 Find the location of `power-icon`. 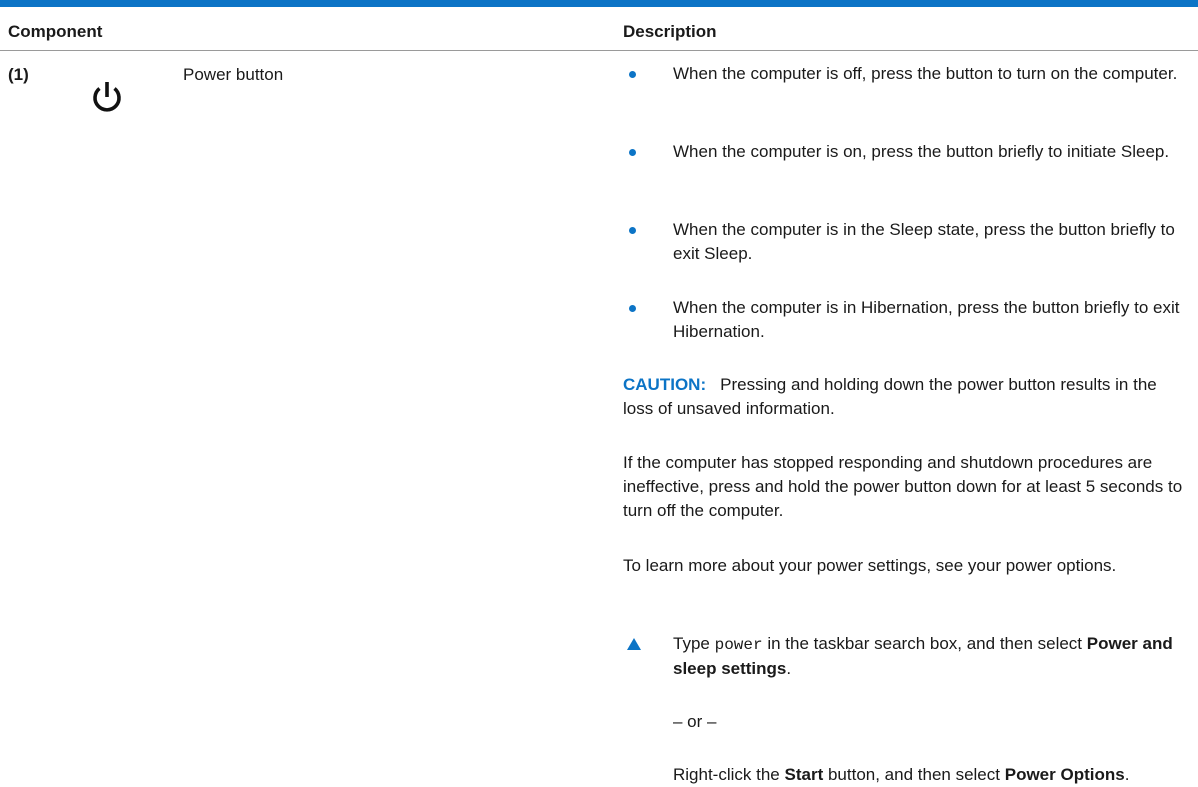

power-icon is located at coordinates (107, 97).